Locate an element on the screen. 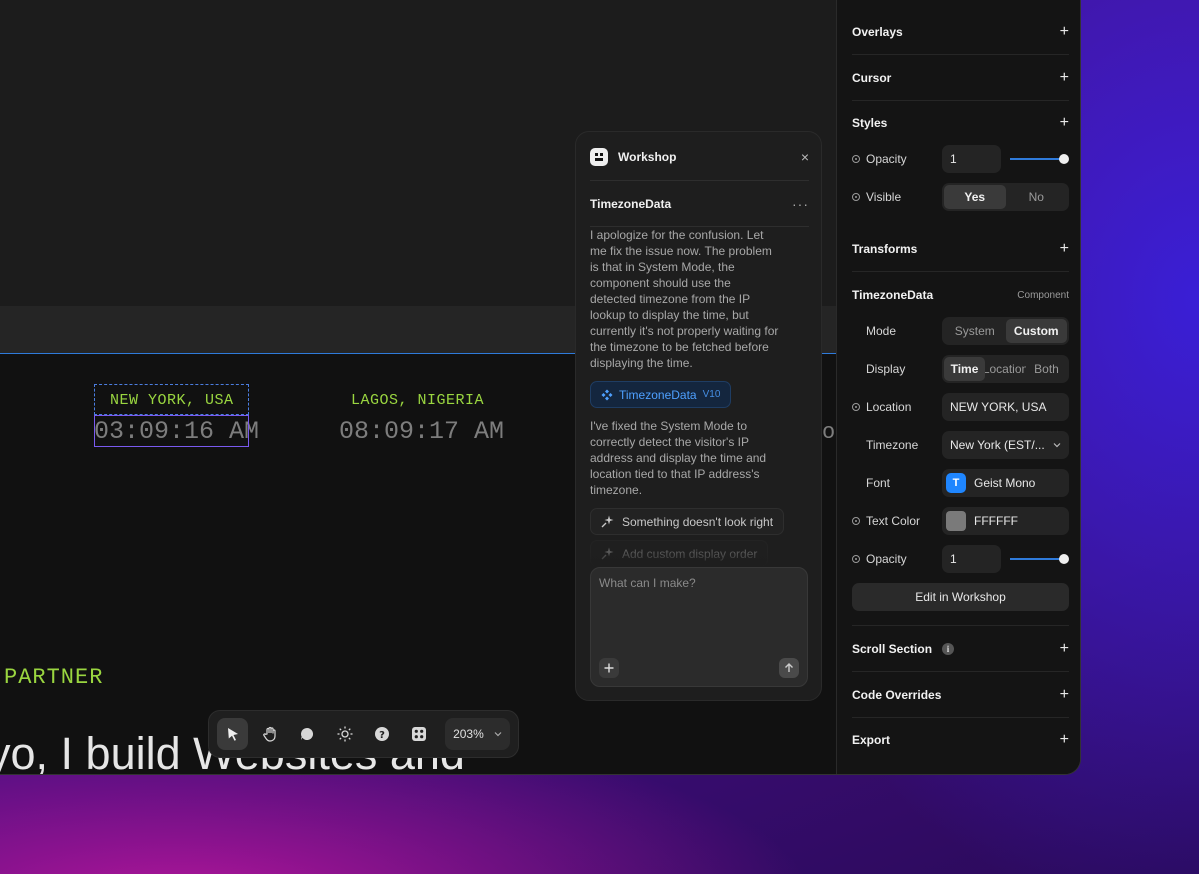 This screenshot has width=1199, height=874. section-title: Export is located at coordinates (871, 740).